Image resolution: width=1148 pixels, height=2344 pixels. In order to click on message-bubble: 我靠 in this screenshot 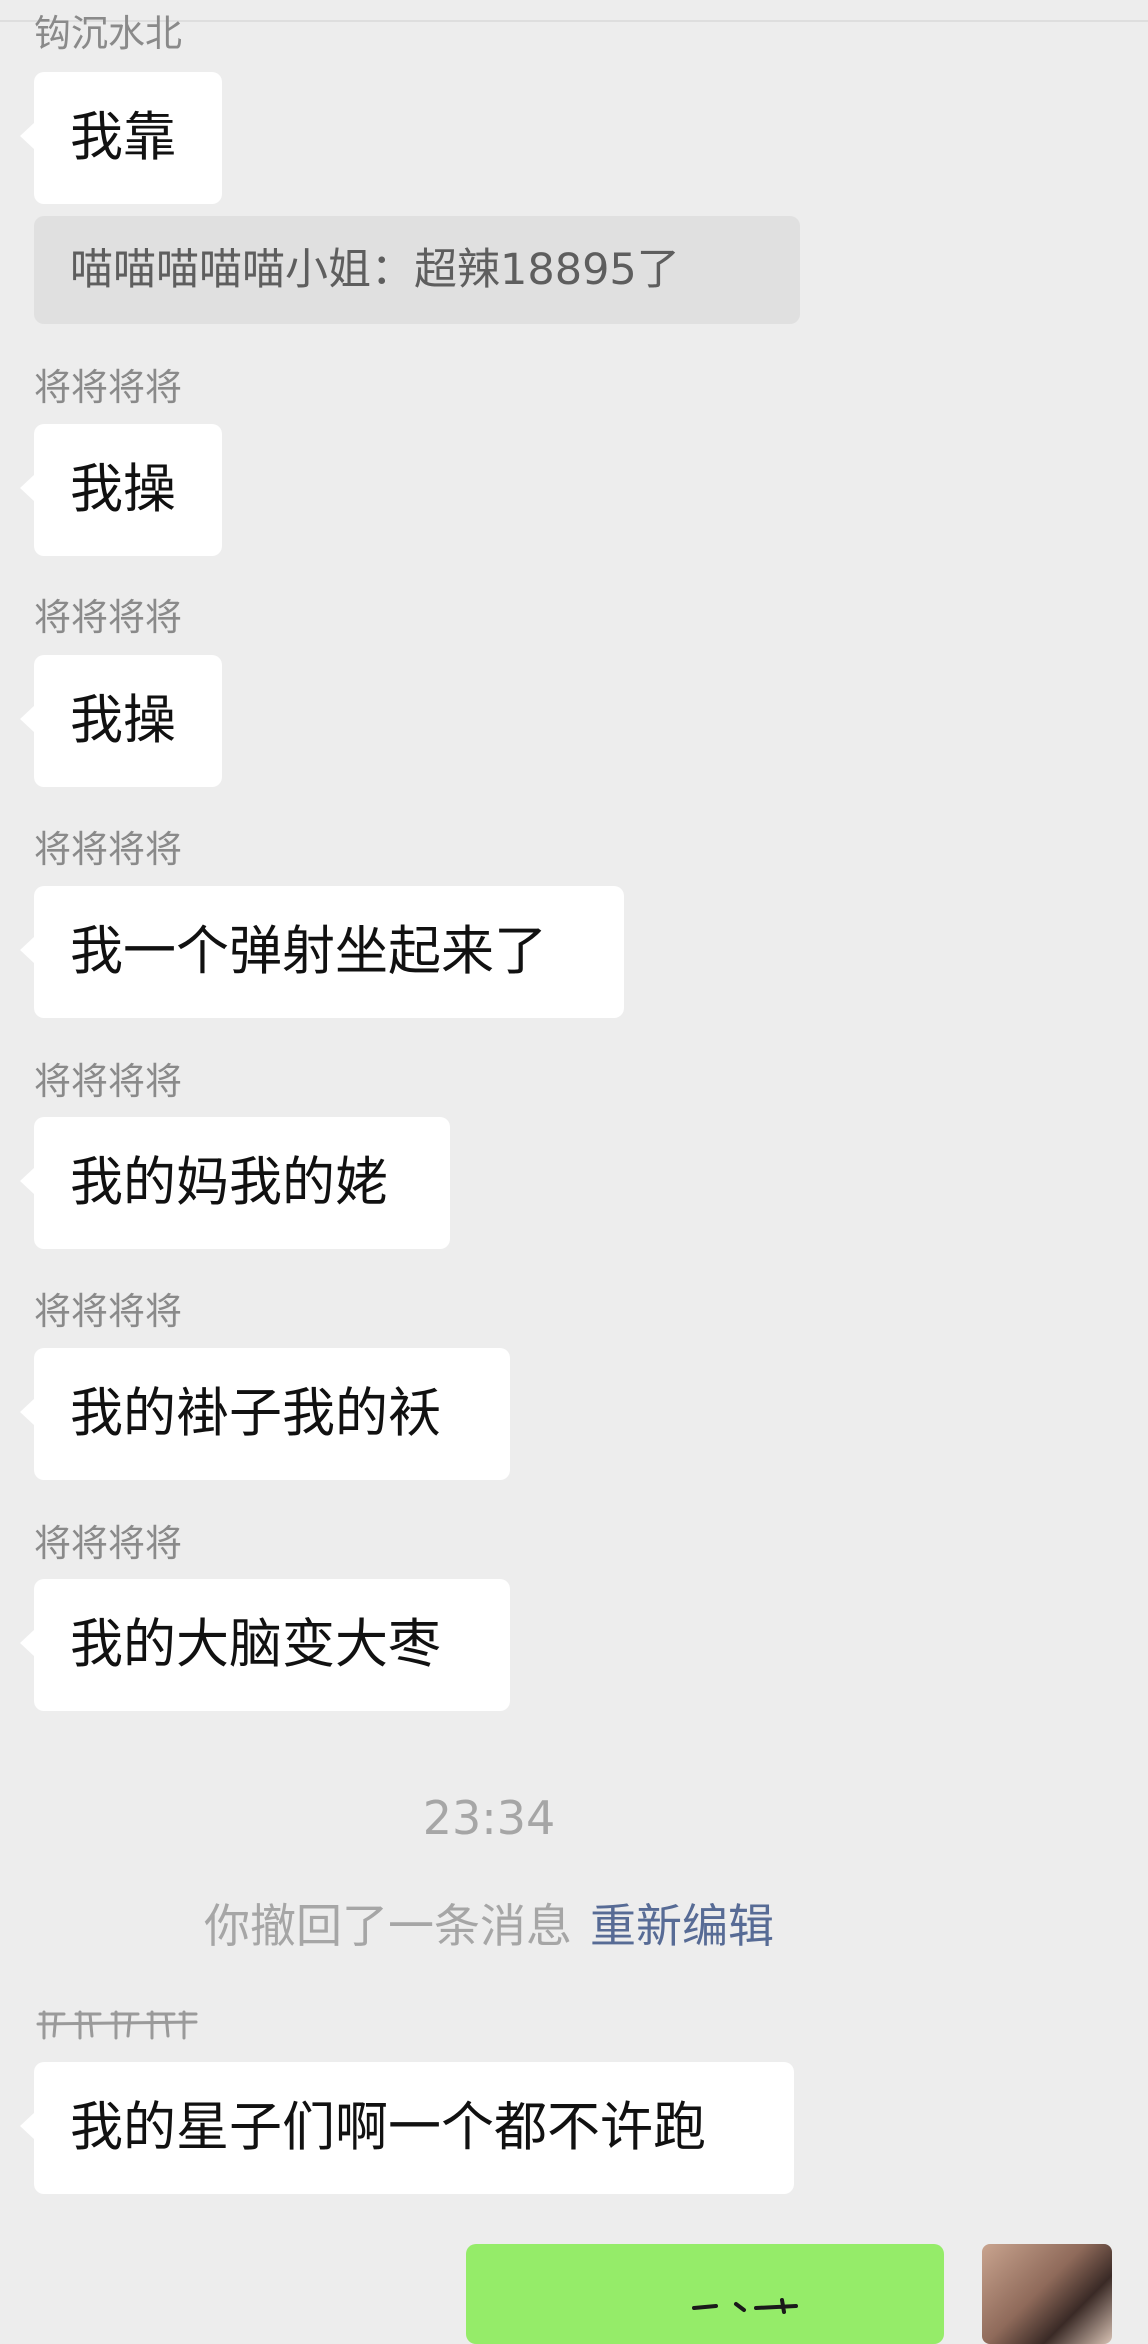, I will do `click(121, 138)`.